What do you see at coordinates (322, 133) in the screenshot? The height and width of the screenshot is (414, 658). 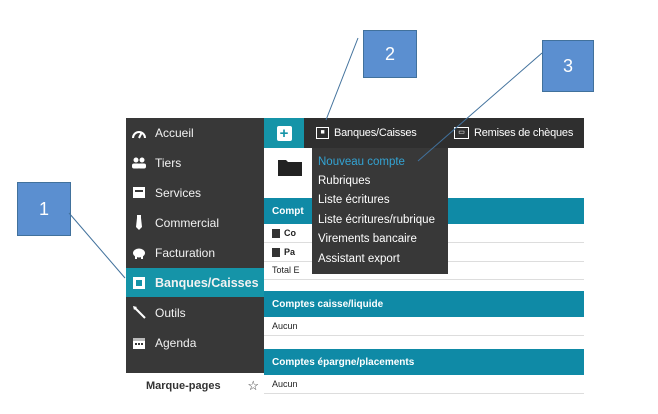 I see `bank-icon: ■` at bounding box center [322, 133].